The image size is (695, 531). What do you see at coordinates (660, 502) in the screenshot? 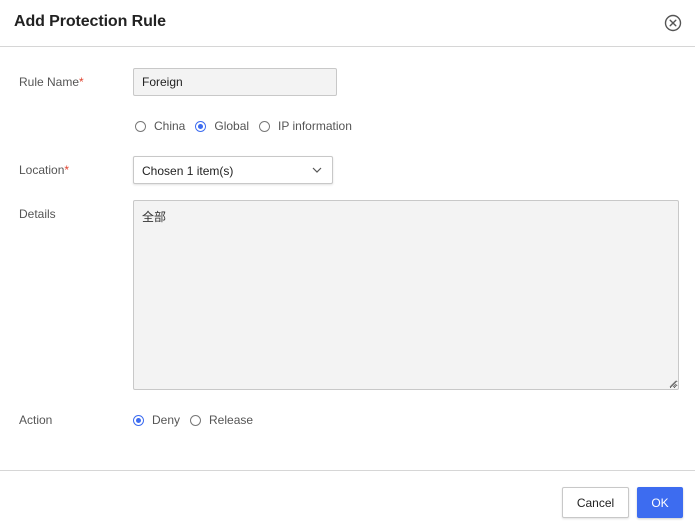
I see `ok-button: OK` at bounding box center [660, 502].